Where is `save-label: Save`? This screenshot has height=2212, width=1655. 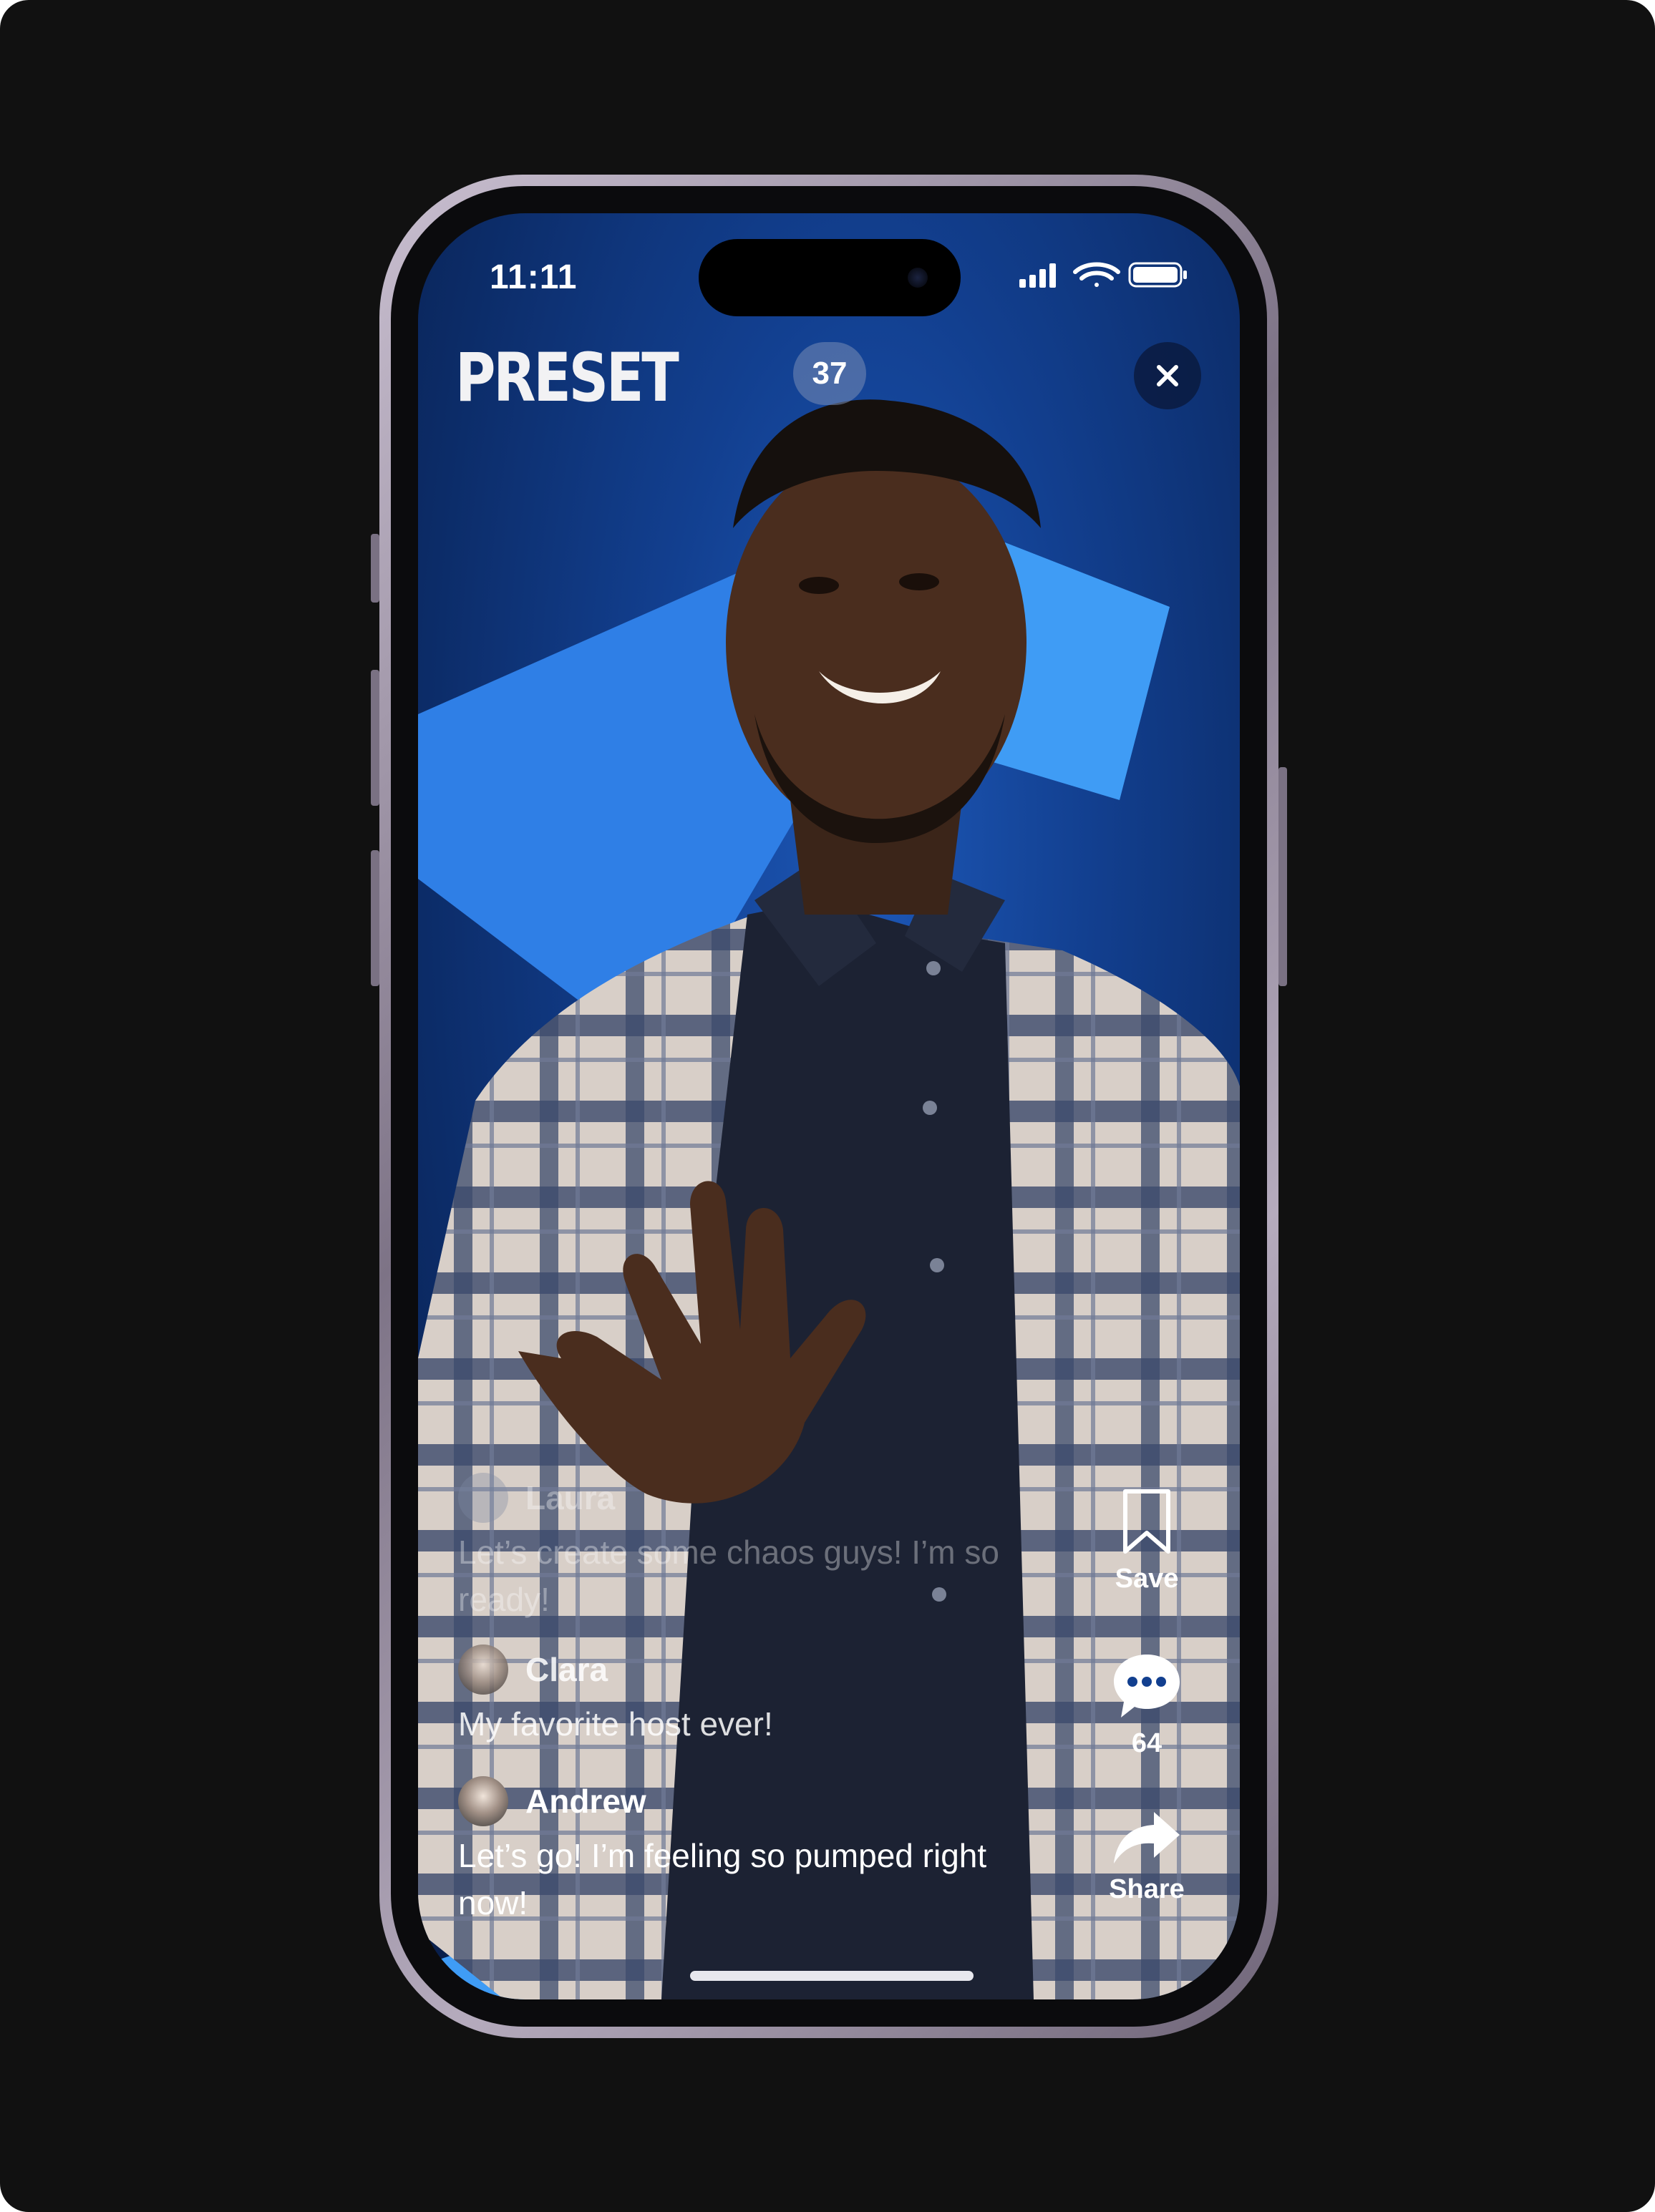
save-label: Save is located at coordinates (1147, 1579).